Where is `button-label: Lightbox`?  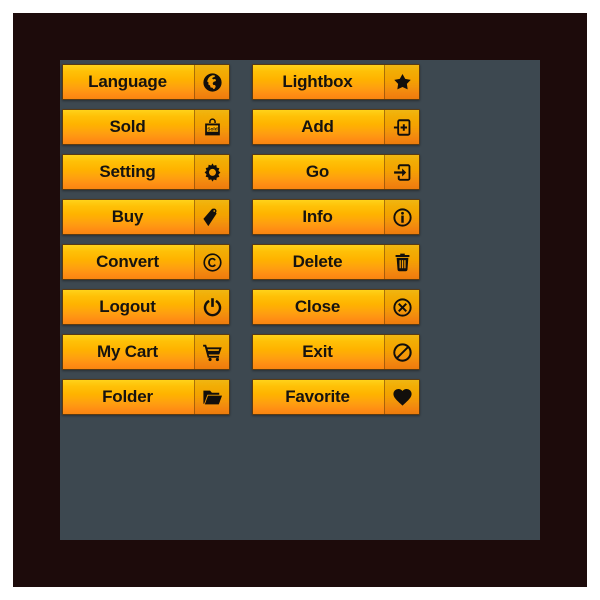 button-label: Lightbox is located at coordinates (317, 81).